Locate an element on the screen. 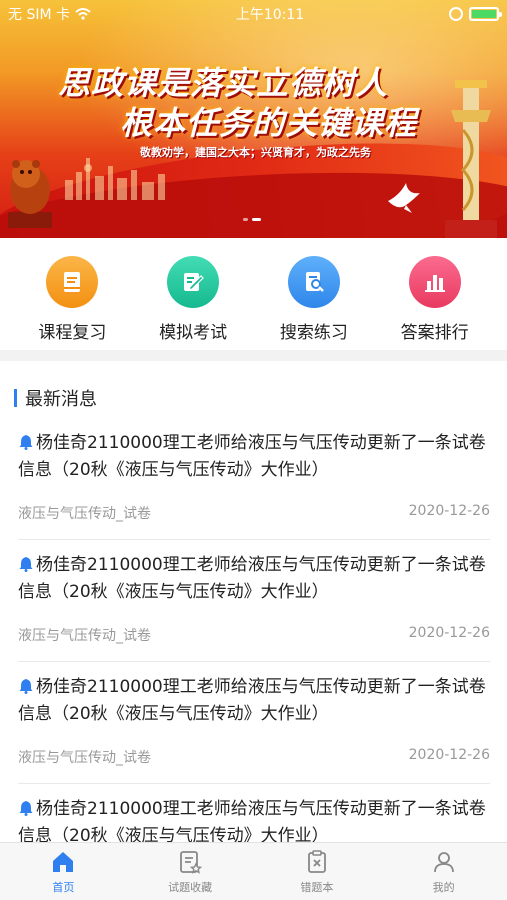 The width and height of the screenshot is (507, 900). banner-title-line2: 根本任务的关键课程 is located at coordinates (269, 123).